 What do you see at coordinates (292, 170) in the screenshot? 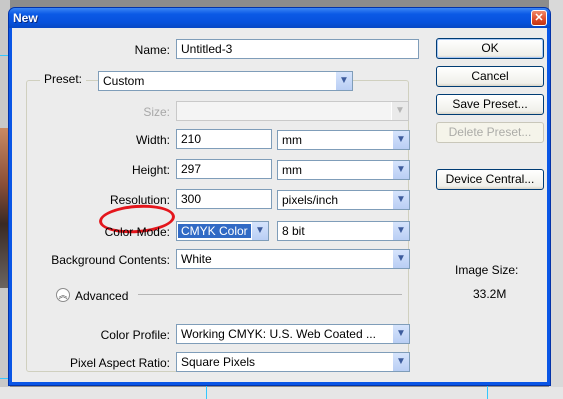
I see `height-unit-value: mm` at bounding box center [292, 170].